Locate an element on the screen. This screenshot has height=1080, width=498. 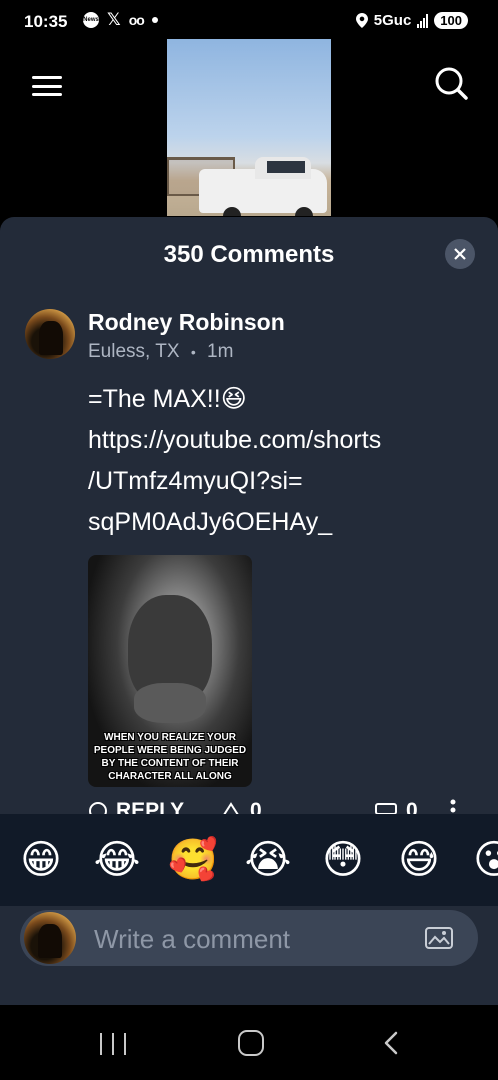
back-icon is located at coordinates (392, 1043).